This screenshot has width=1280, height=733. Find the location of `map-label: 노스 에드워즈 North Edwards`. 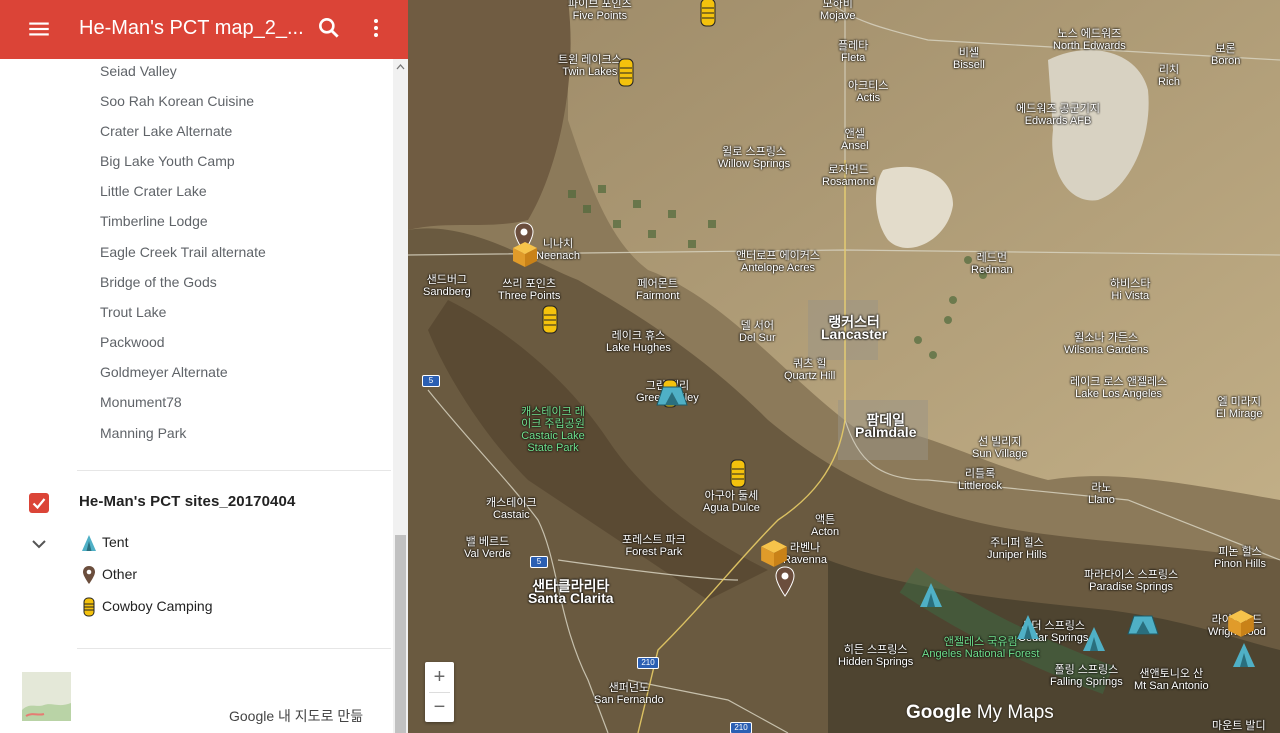

map-label: 노스 에드워즈 North Edwards is located at coordinates (1089, 40).